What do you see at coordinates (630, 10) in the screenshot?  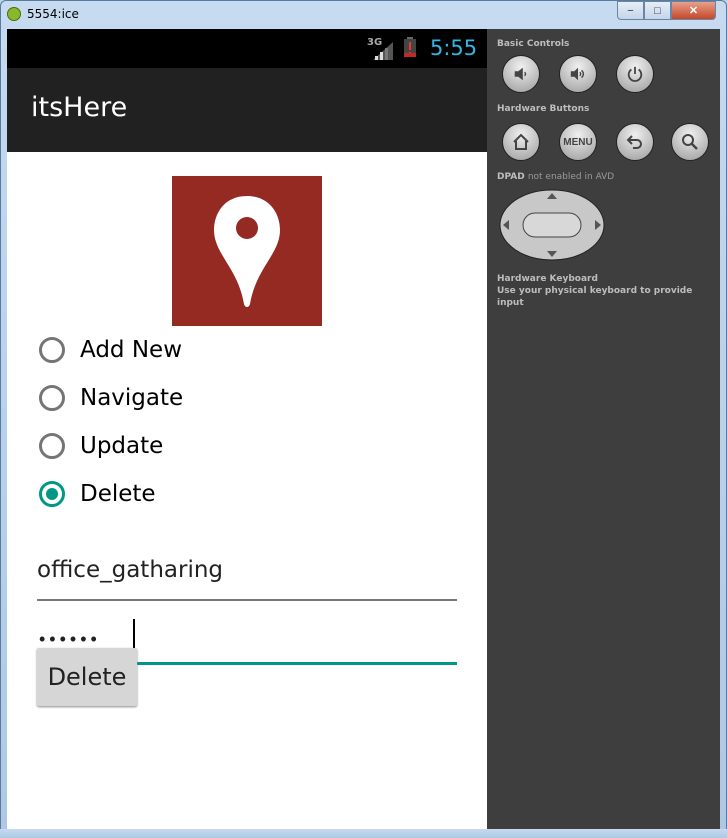 I see `minimize-button: −` at bounding box center [630, 10].